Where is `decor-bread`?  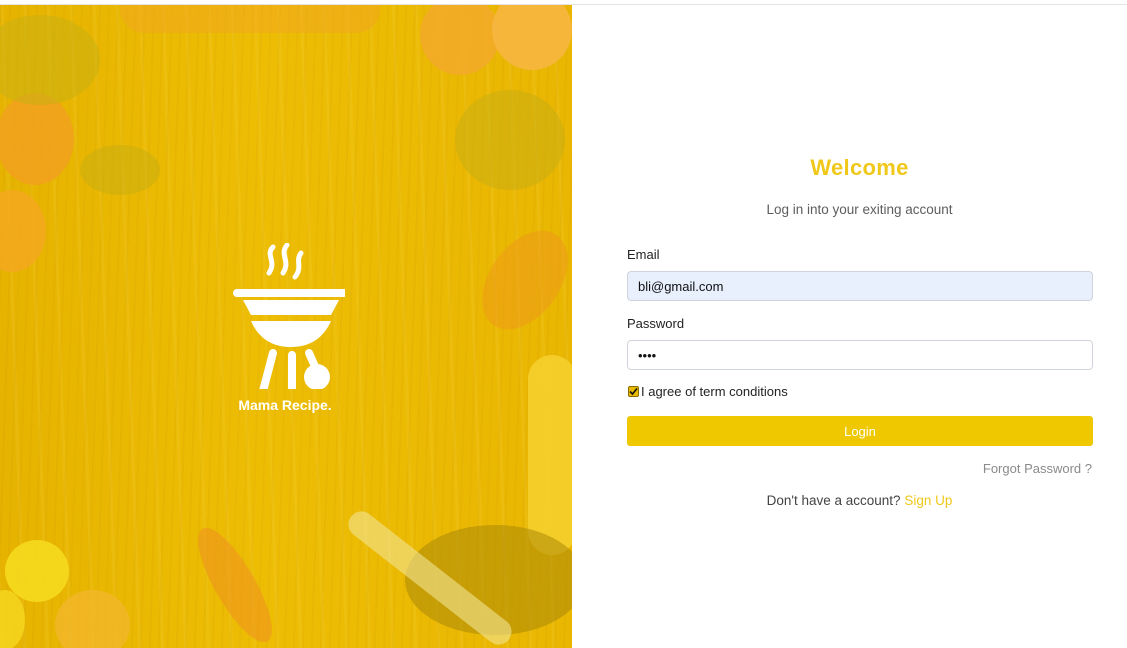 decor-bread is located at coordinates (460, 40).